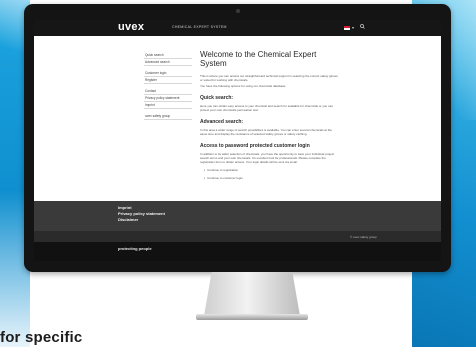 This screenshot has height=347, width=476. Describe the element at coordinates (237, 236) in the screenshot. I see `footer-strip: © uvex safety group` at that location.